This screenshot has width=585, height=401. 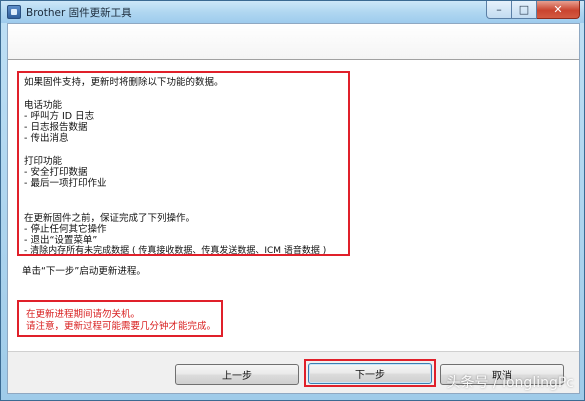 I want to click on watermark: 头条号 / longlingPc, so click(x=510, y=383).